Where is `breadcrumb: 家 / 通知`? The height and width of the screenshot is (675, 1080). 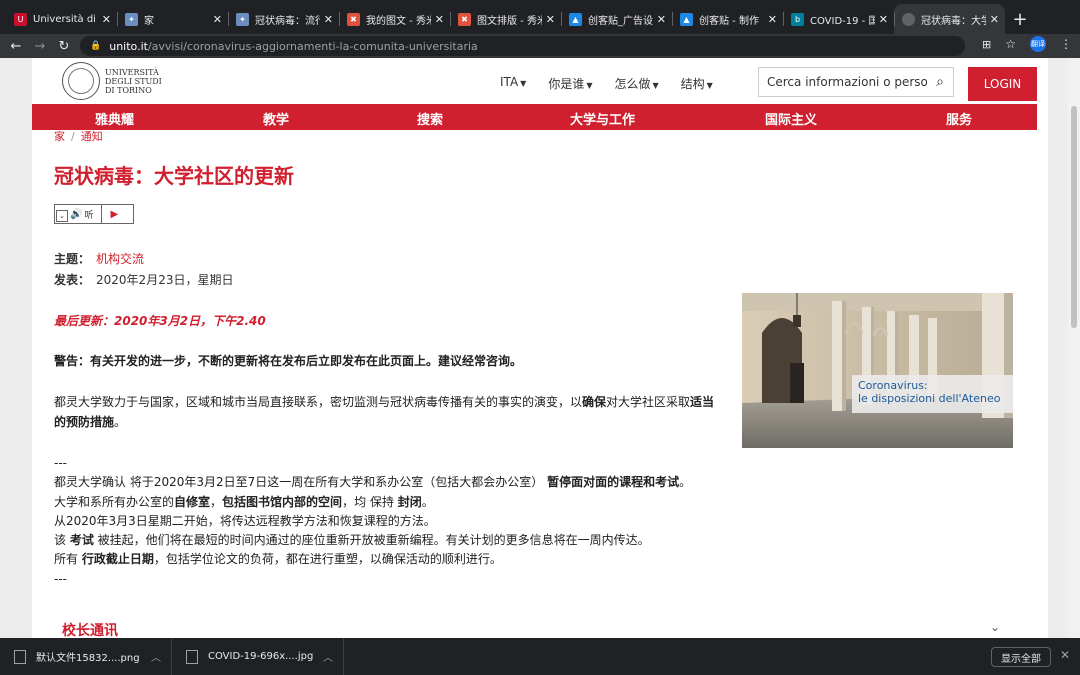
breadcrumb: 家 / 通知 is located at coordinates (78, 136).